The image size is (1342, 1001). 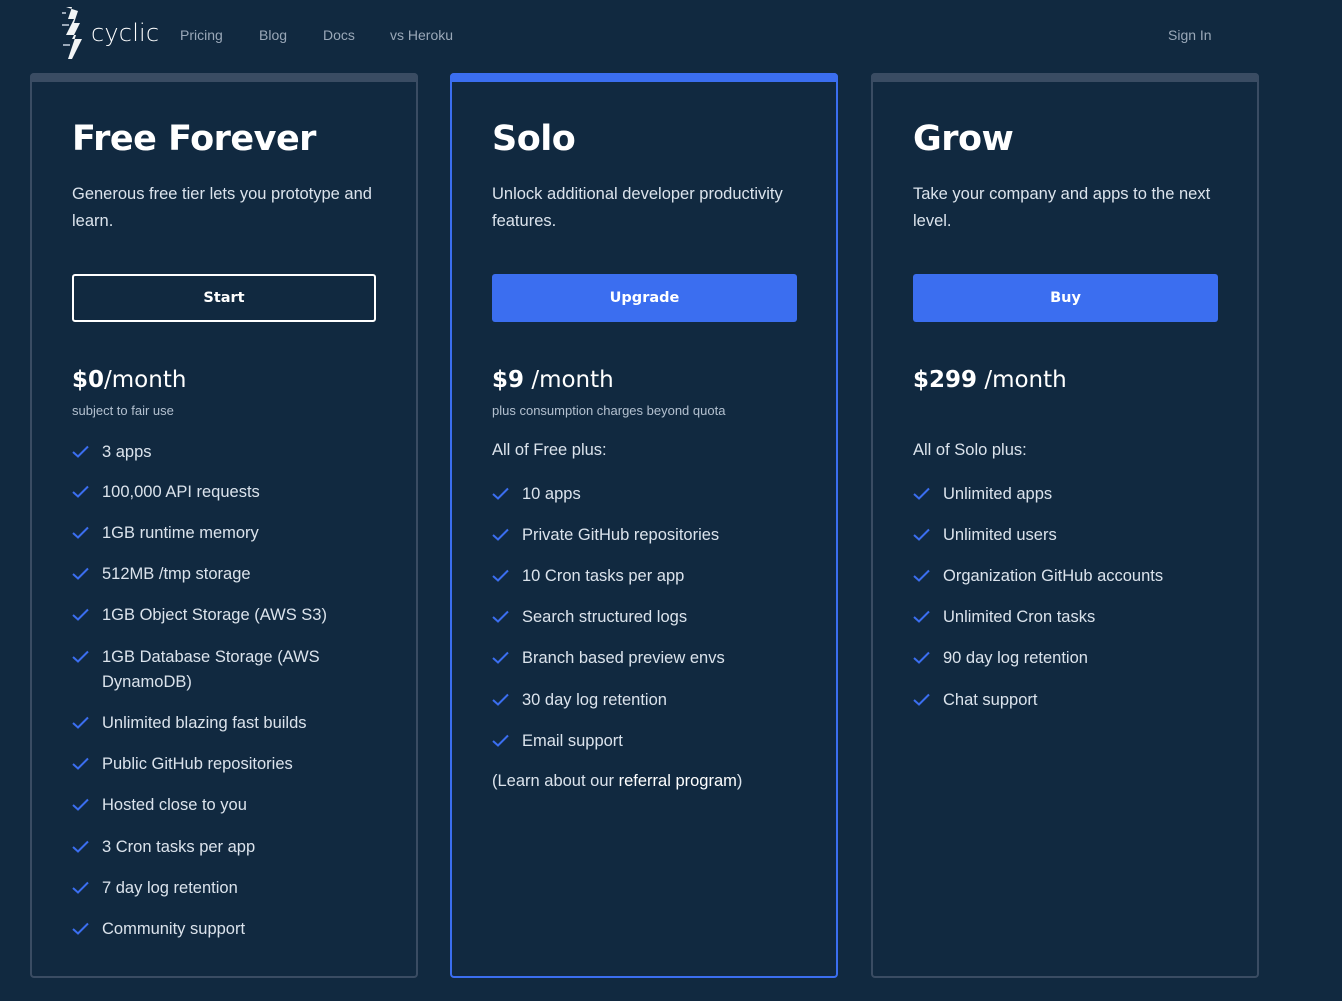 What do you see at coordinates (1068, 535) in the screenshot?
I see `feature-item: Unlimited users` at bounding box center [1068, 535].